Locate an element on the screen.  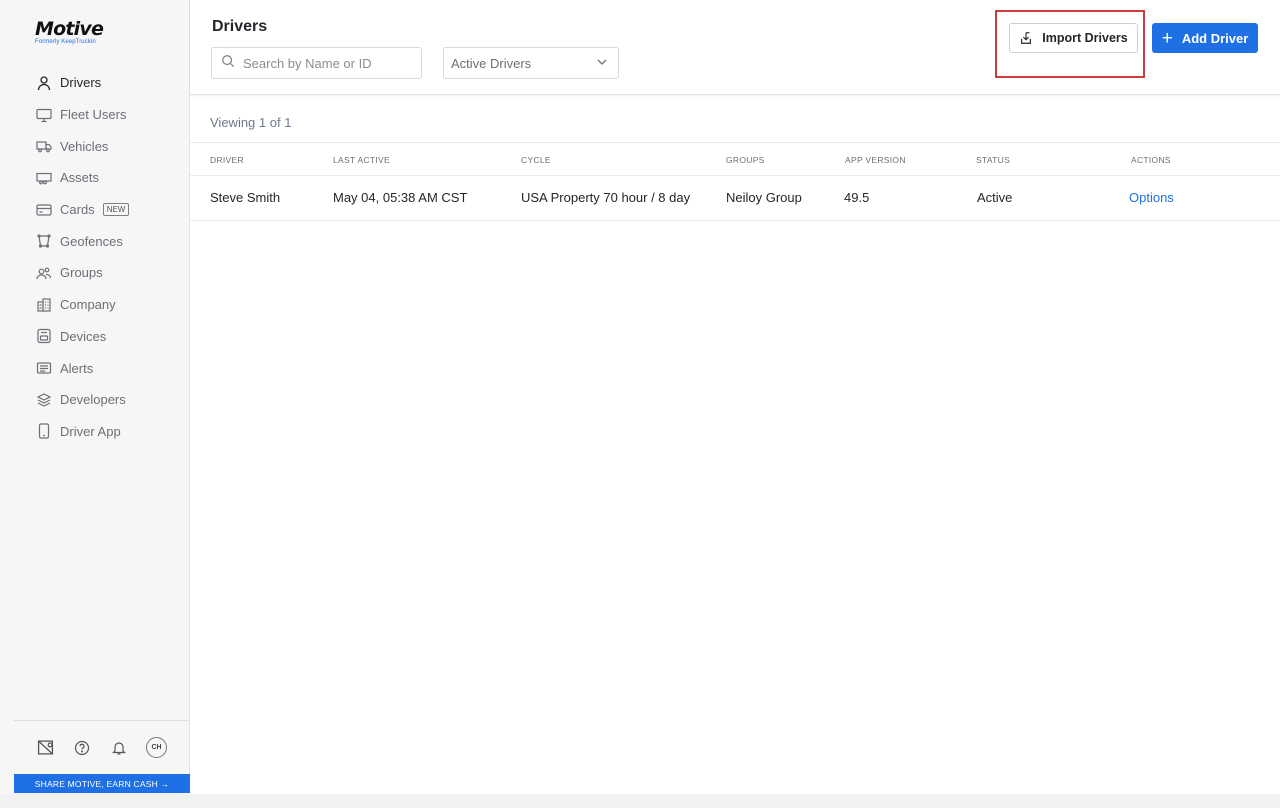
sidebar-item-developers: Developers is located at coordinates (94, 400).